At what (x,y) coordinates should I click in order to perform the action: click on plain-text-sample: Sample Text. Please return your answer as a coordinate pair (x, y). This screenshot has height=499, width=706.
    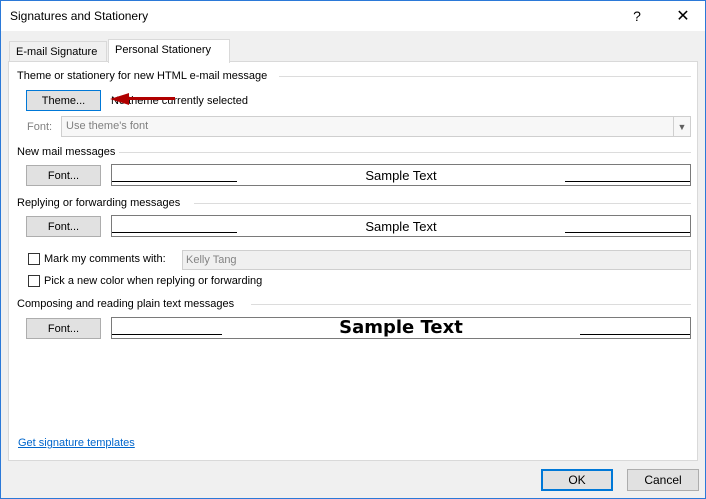
    Looking at the image, I should click on (401, 328).